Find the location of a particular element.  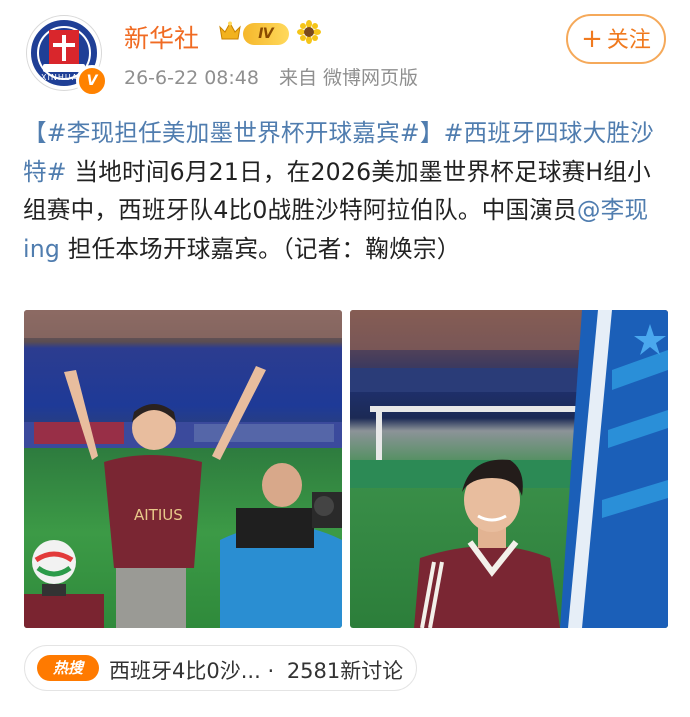

post-source: 来自 微博网页版 is located at coordinates (349, 78).